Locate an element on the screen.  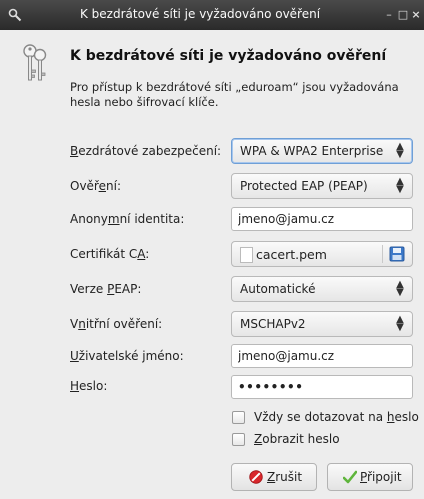
inner-auth-combo: MSCHAPv2 ▲ ▼ is located at coordinates (322, 324).